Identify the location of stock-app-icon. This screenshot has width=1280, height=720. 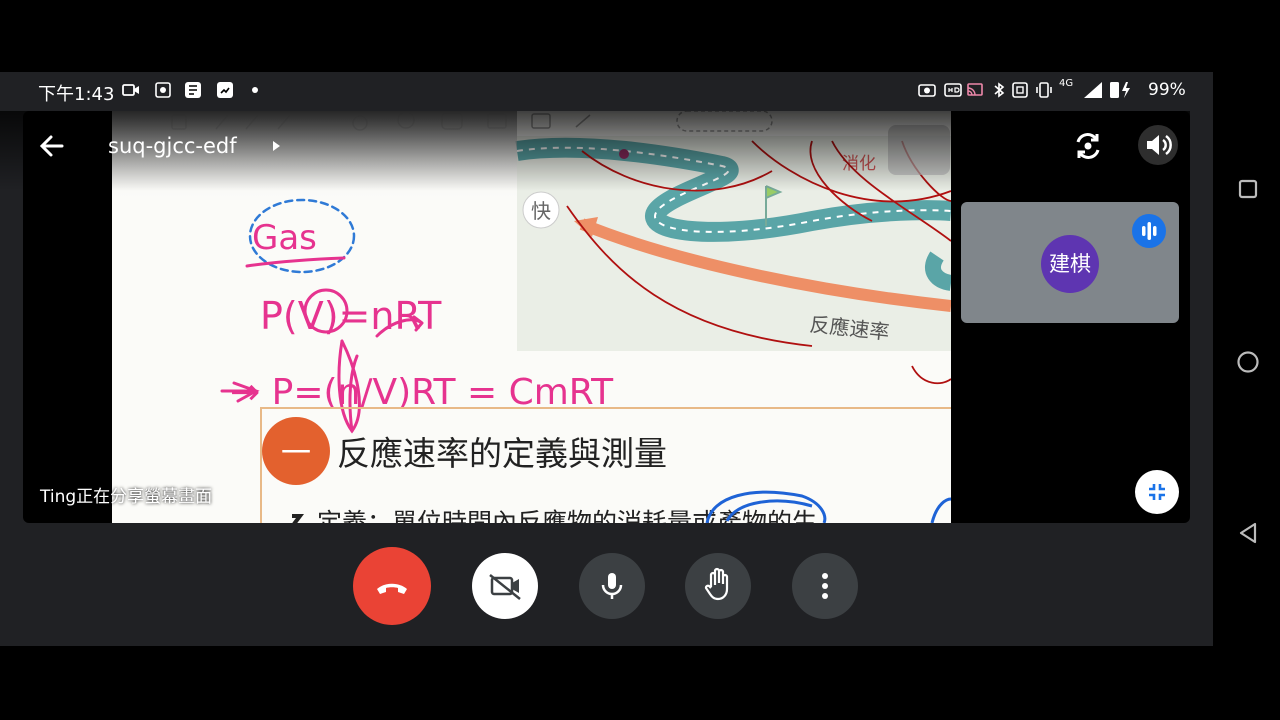
(225, 90).